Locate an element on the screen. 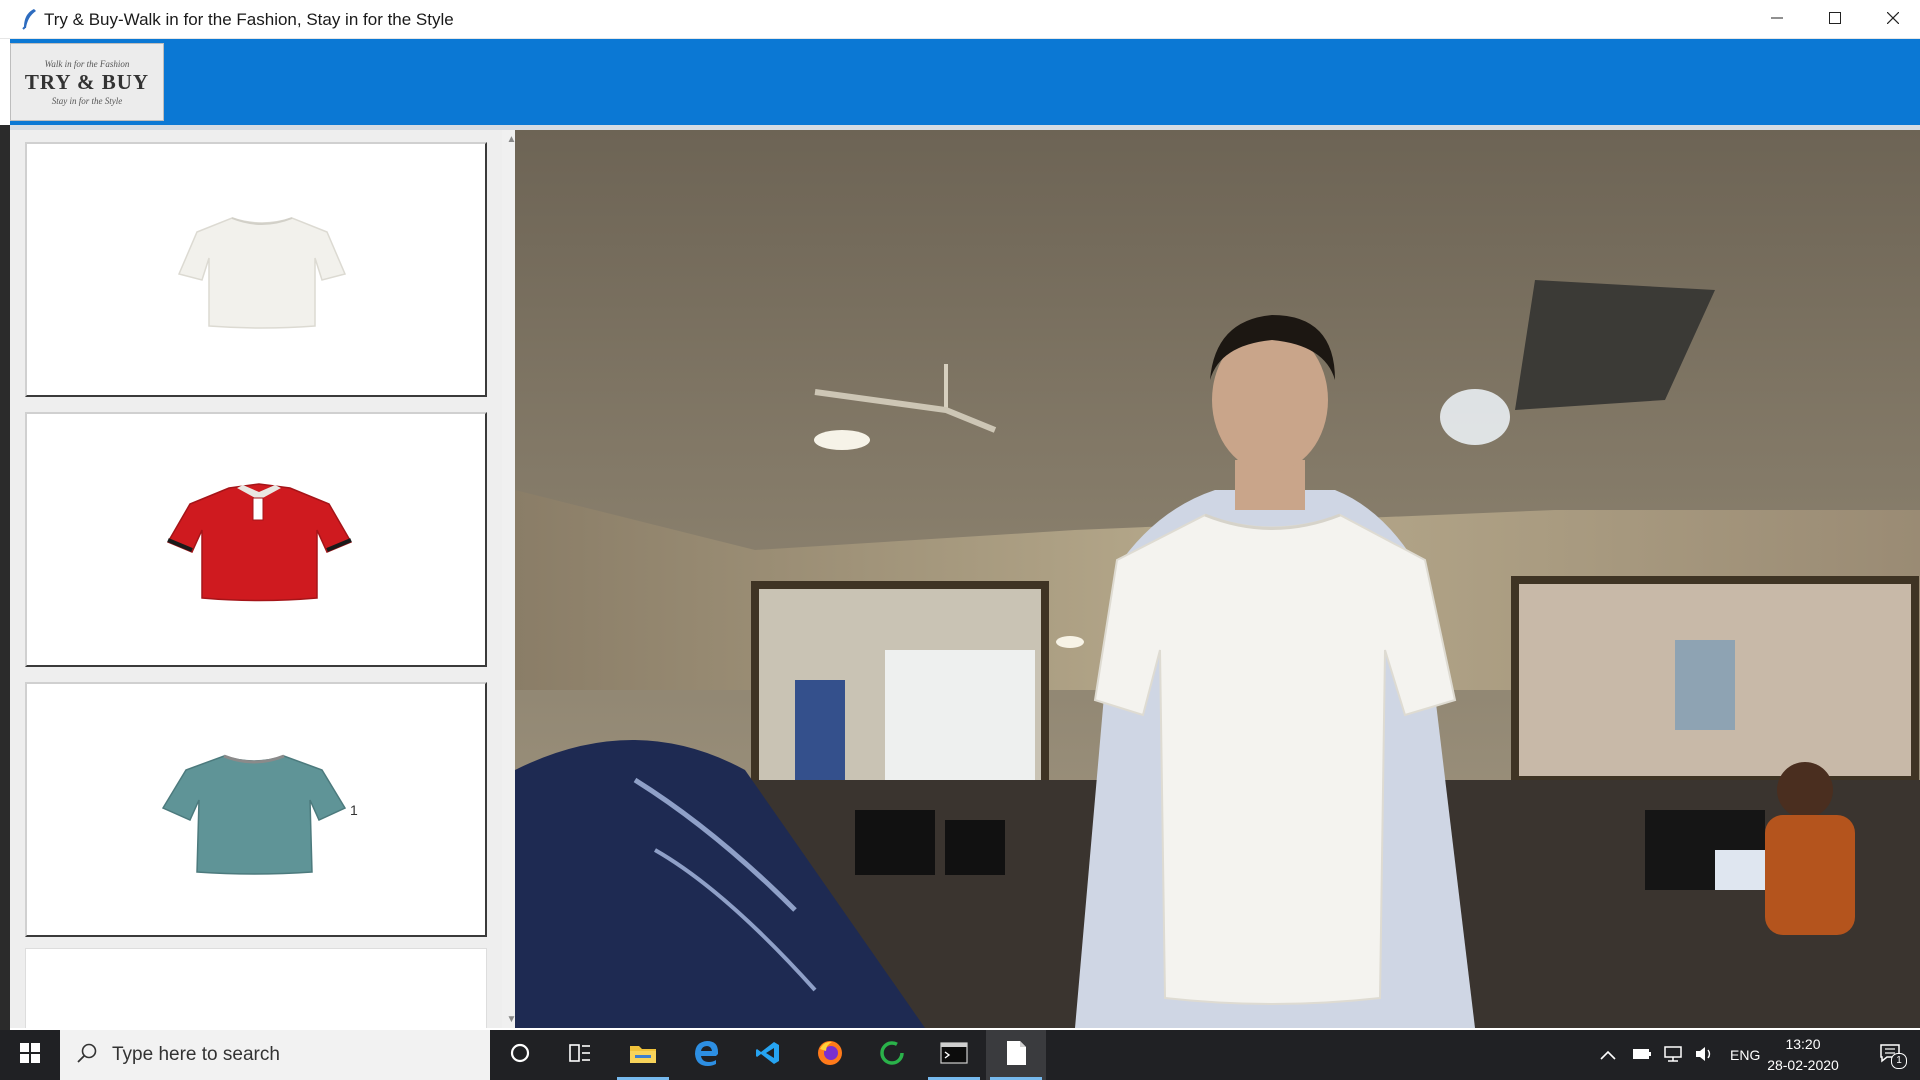  notification-icon: 1 is located at coordinates (1893, 1056).